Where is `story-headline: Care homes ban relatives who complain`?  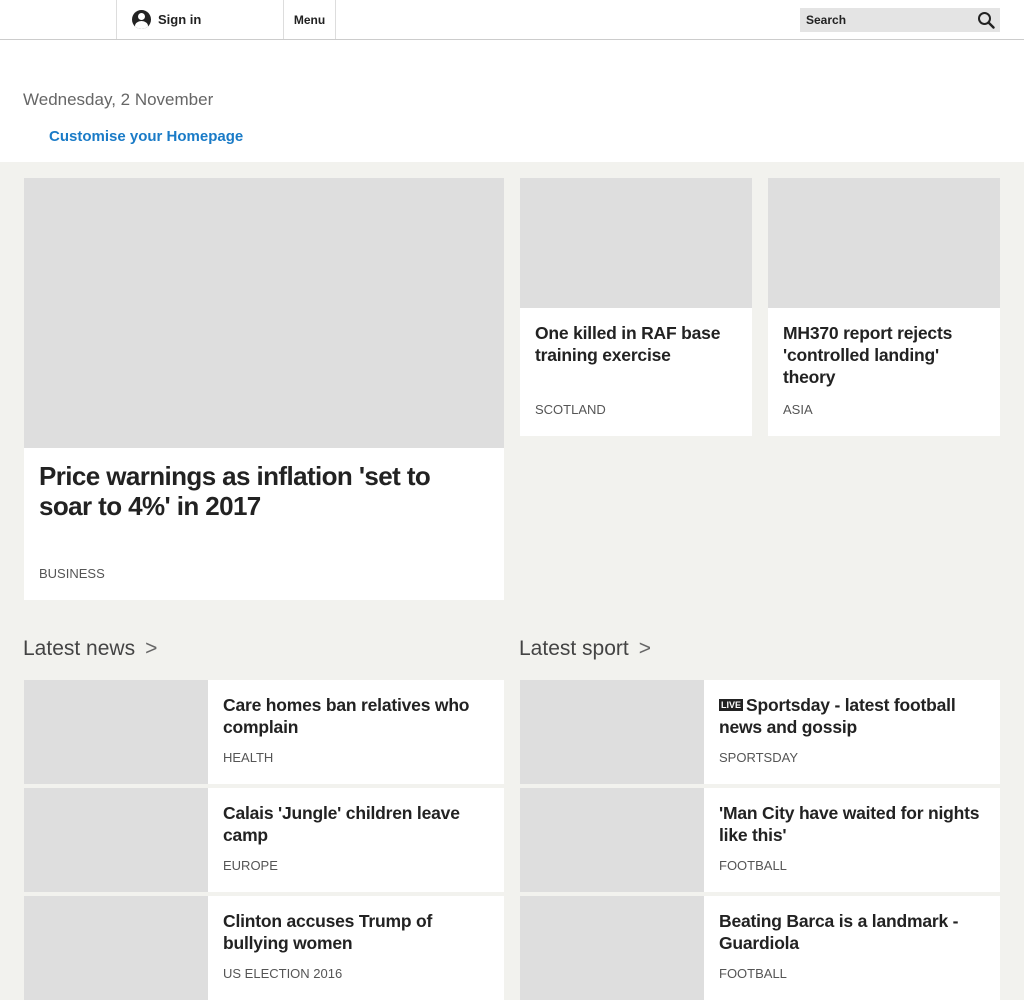
story-headline: Care homes ban relatives who complain is located at coordinates (346, 716).